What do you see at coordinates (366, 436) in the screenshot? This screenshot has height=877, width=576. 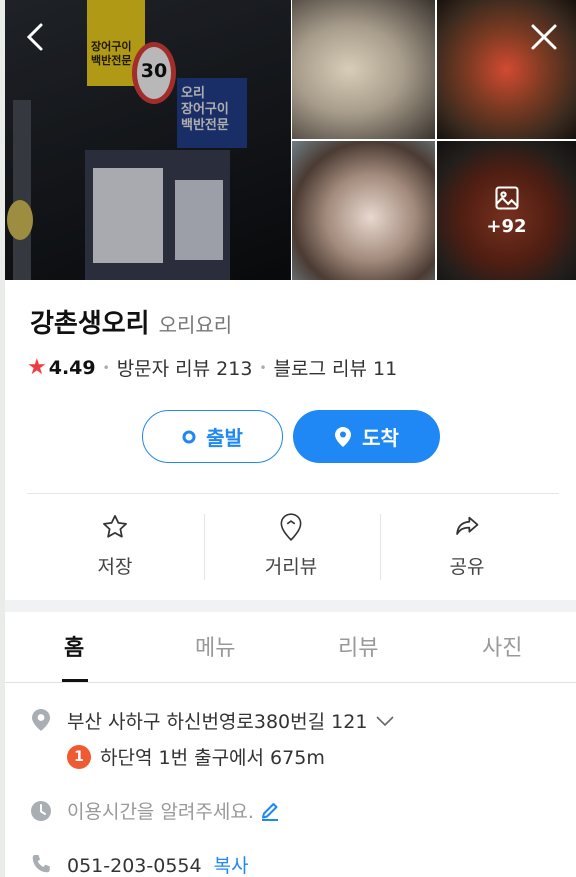 I see `arrive-button: 도착` at bounding box center [366, 436].